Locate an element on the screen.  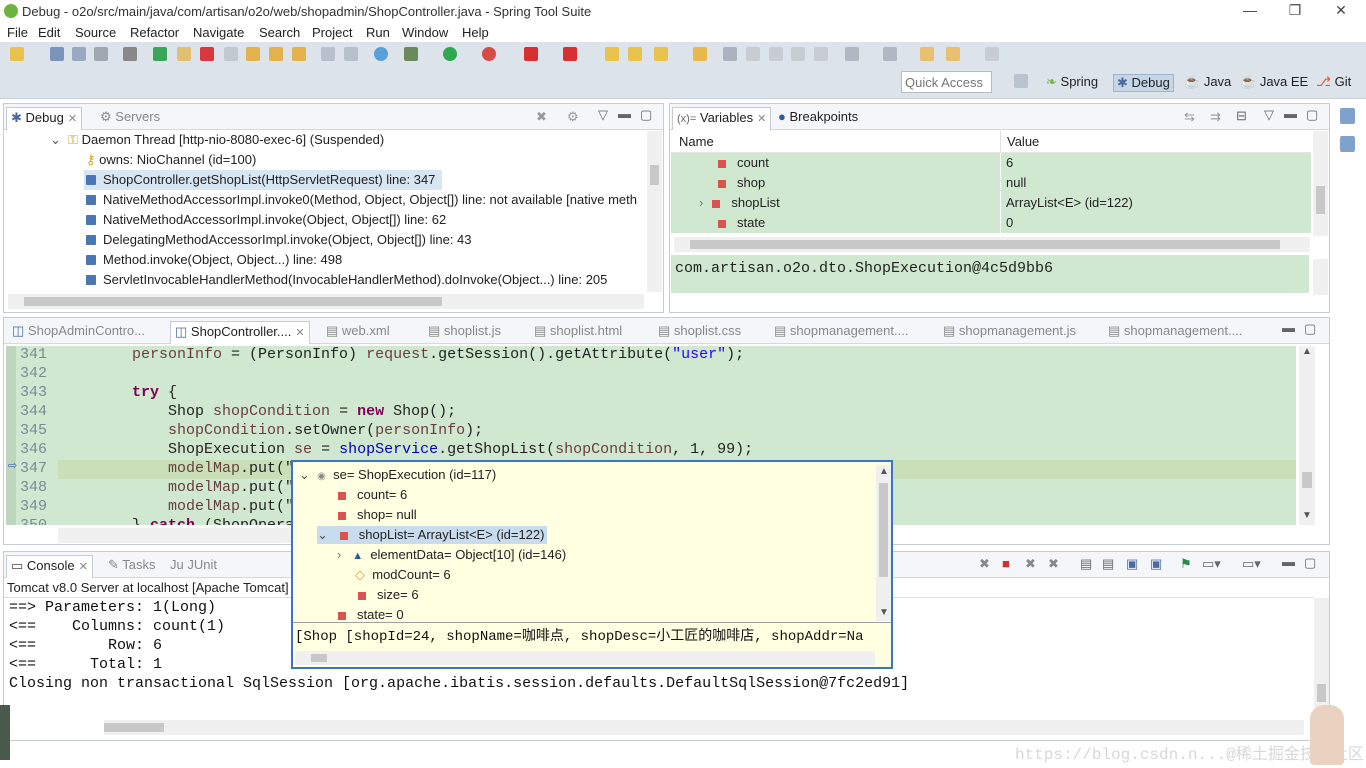
remove-terminated-icon: ✖ is located at coordinates (541, 117).